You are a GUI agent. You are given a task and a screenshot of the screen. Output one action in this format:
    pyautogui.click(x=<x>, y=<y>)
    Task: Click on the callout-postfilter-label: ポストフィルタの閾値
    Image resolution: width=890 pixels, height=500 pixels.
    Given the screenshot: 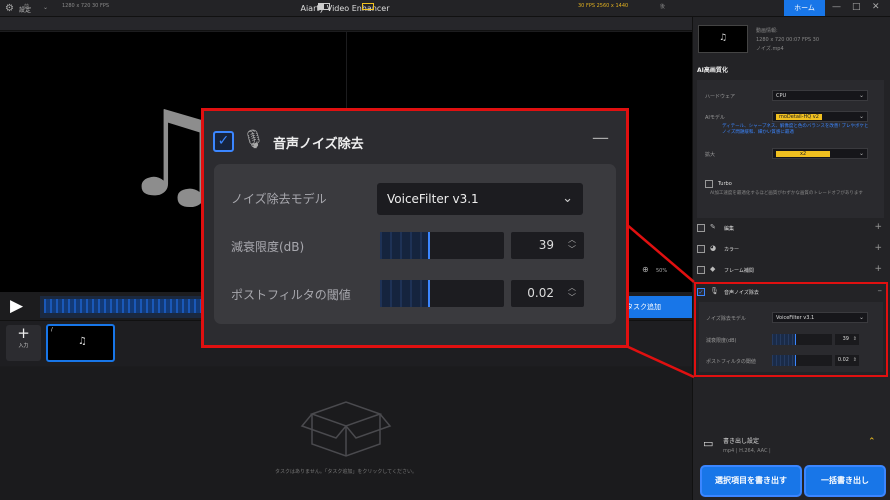 What is the action you would take?
    pyautogui.click(x=291, y=295)
    